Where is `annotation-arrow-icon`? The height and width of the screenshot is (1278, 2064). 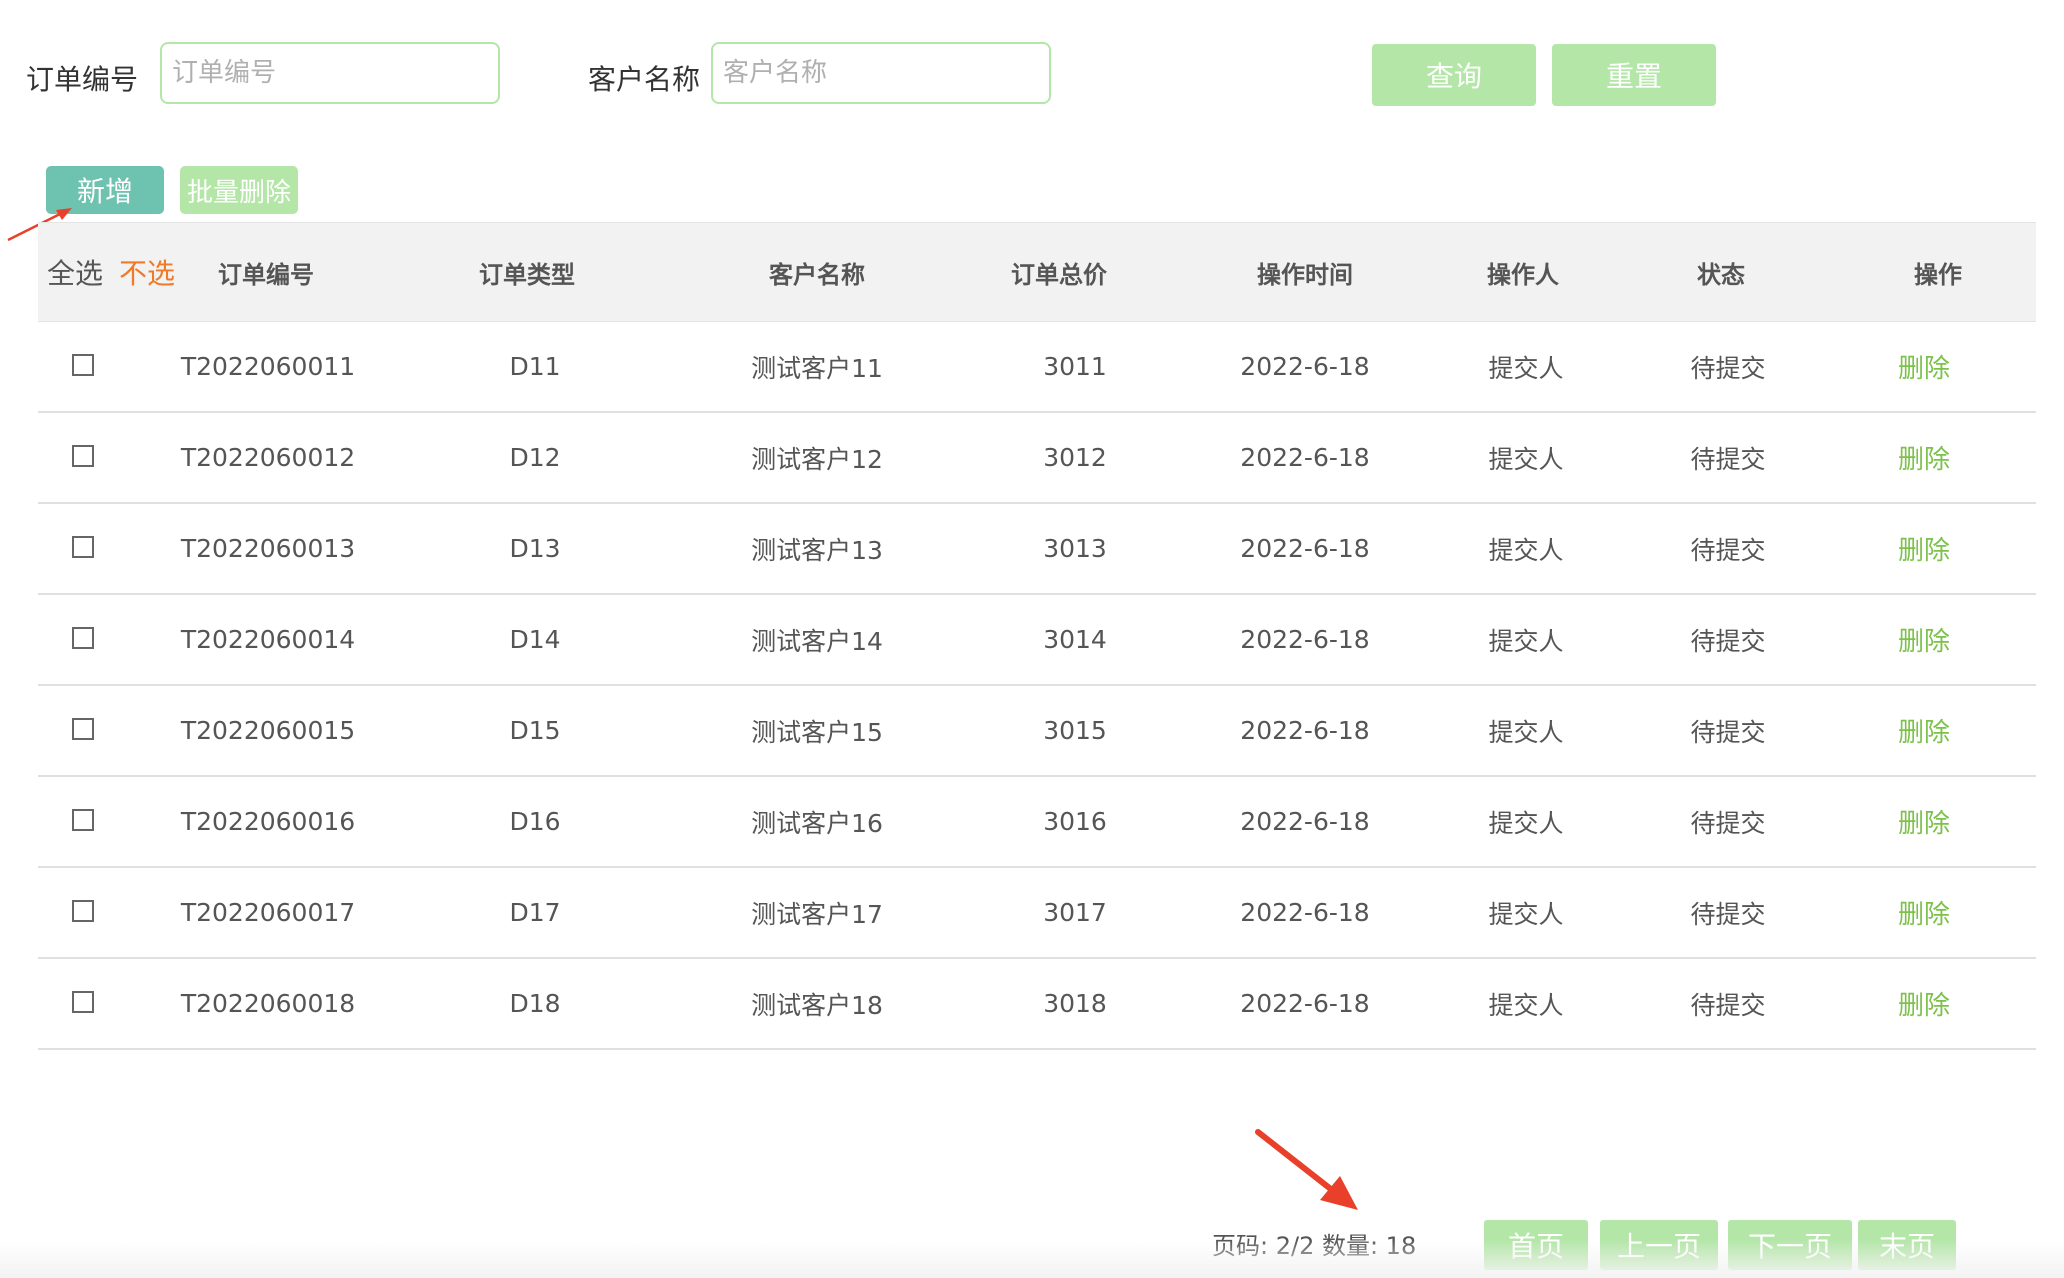
annotation-arrow-icon is located at coordinates (1306, 1169).